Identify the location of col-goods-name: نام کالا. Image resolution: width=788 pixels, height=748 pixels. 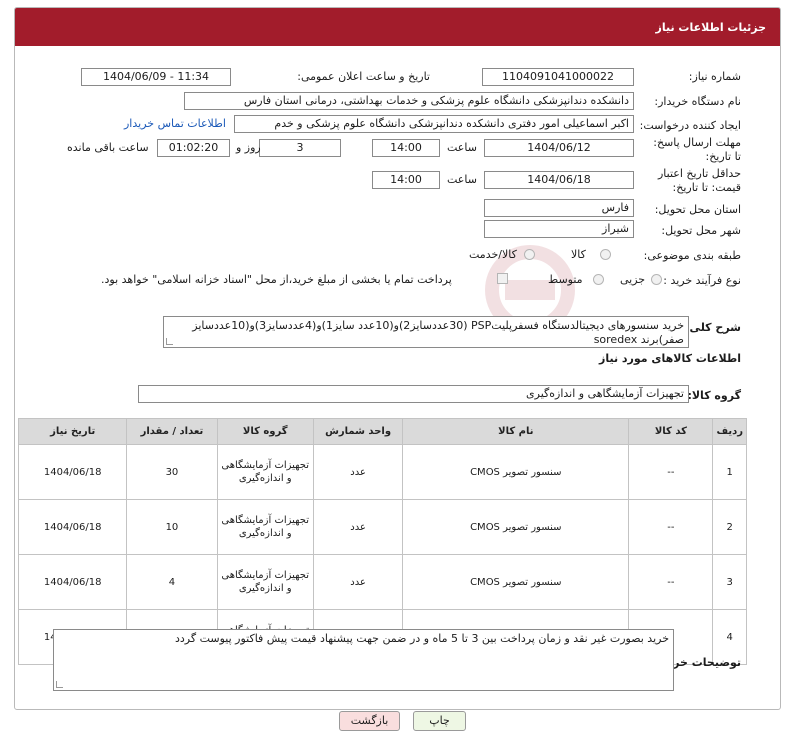
(516, 431).